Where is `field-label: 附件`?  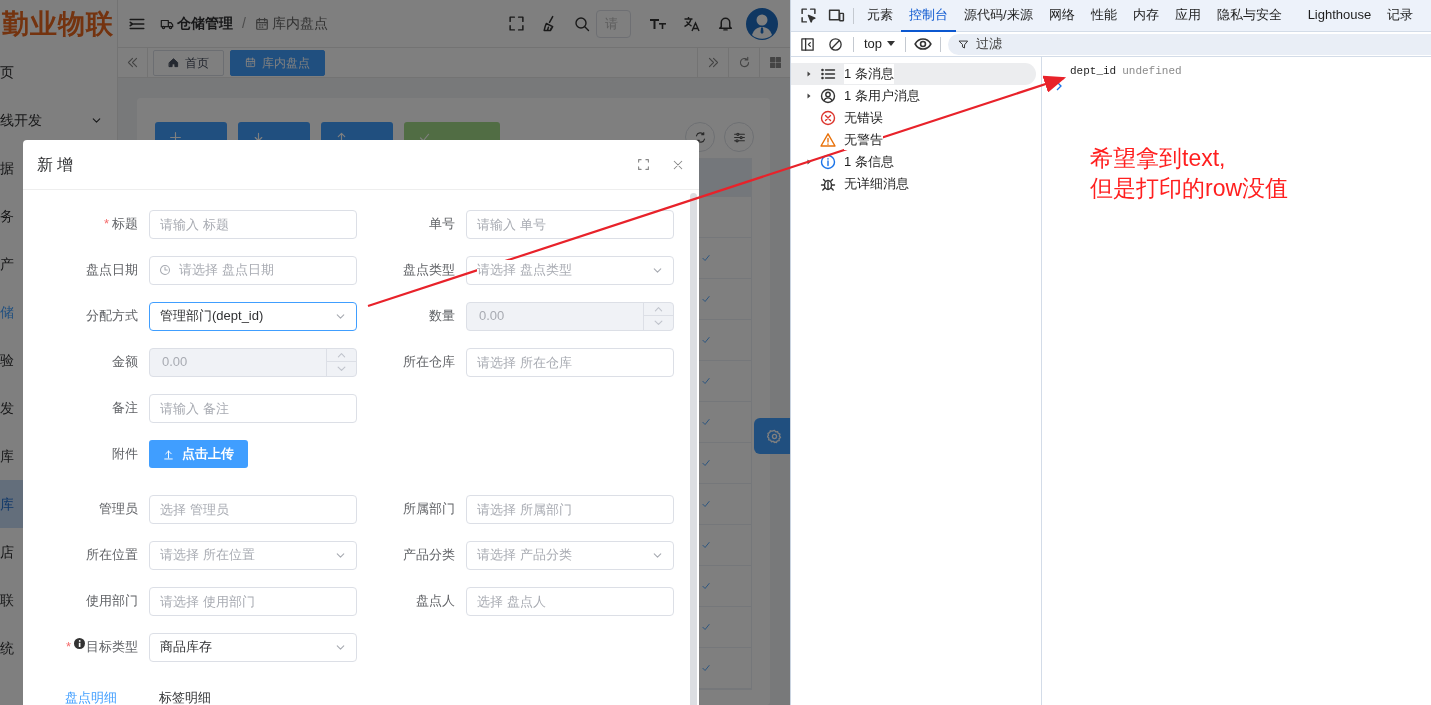 field-label: 附件 is located at coordinates (125, 454).